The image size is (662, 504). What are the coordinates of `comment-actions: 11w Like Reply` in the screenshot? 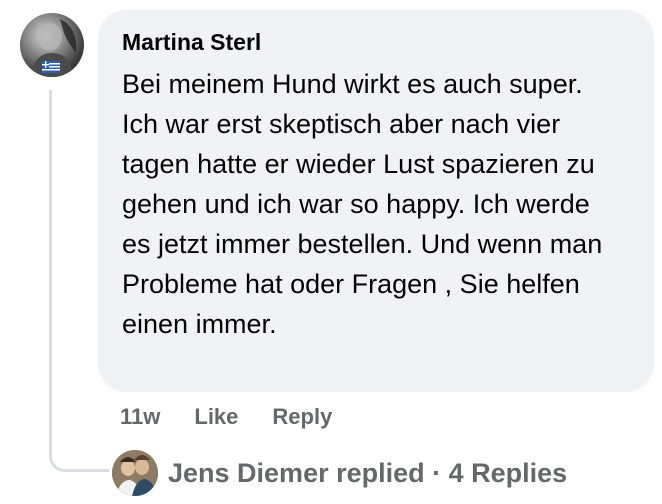 It's located at (226, 417).